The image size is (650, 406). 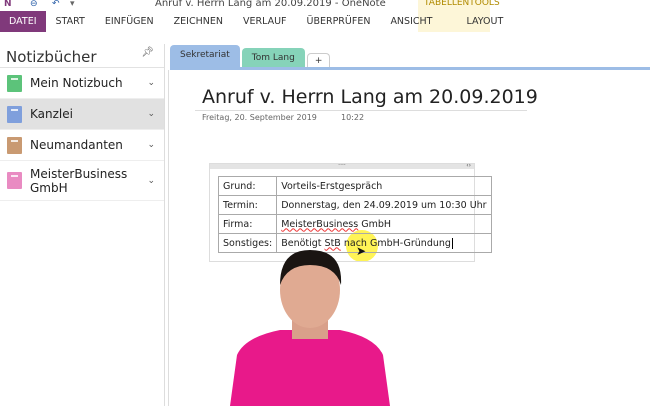 I want to click on cell-key: Termin:, so click(x=247, y=205).